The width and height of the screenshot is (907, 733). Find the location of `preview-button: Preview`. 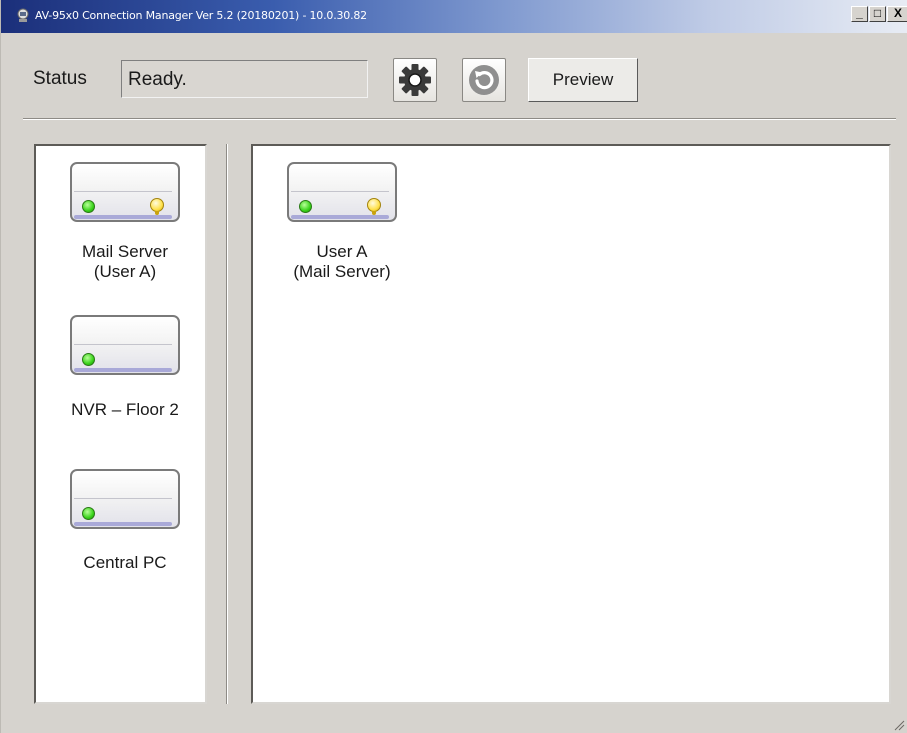

preview-button: Preview is located at coordinates (583, 80).